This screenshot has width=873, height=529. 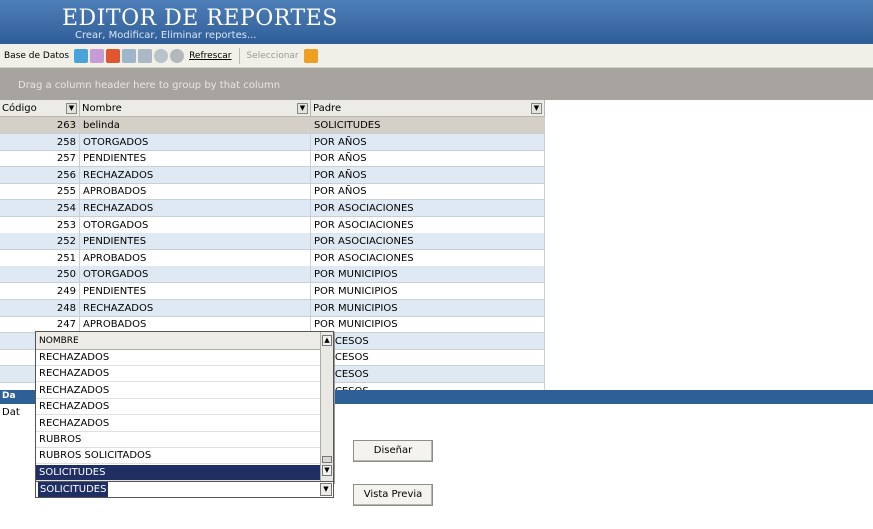 I want to click on dropdown-option: SOLICITUDES, so click(x=178, y=472).